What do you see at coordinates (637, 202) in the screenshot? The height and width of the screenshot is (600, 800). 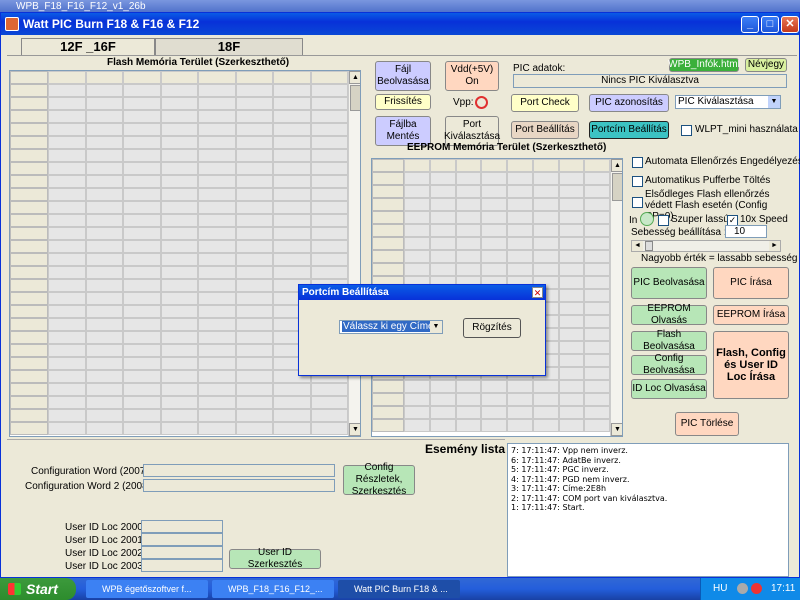 I see `flash-protect-checkbox` at bounding box center [637, 202].